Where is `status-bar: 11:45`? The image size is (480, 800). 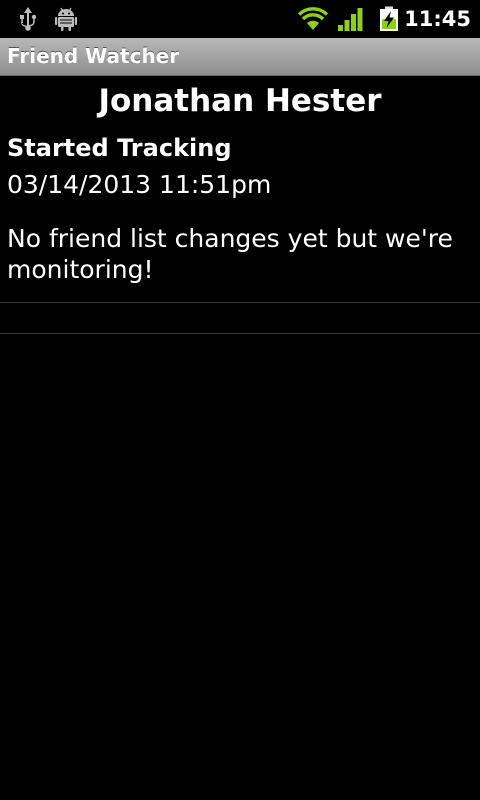 status-bar: 11:45 is located at coordinates (240, 19).